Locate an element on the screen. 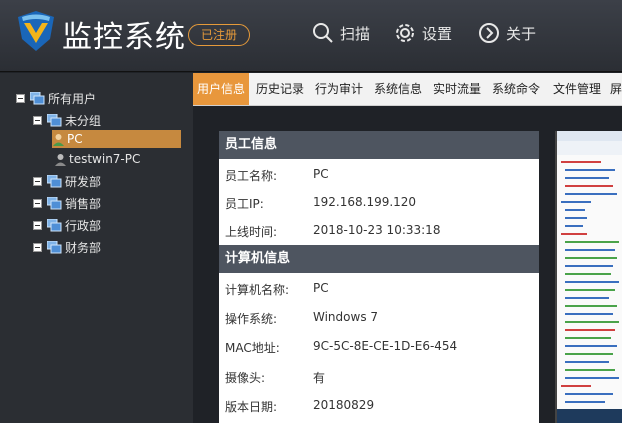 This screenshot has width=622, height=423. settings-label: 设置 is located at coordinates (437, 33).